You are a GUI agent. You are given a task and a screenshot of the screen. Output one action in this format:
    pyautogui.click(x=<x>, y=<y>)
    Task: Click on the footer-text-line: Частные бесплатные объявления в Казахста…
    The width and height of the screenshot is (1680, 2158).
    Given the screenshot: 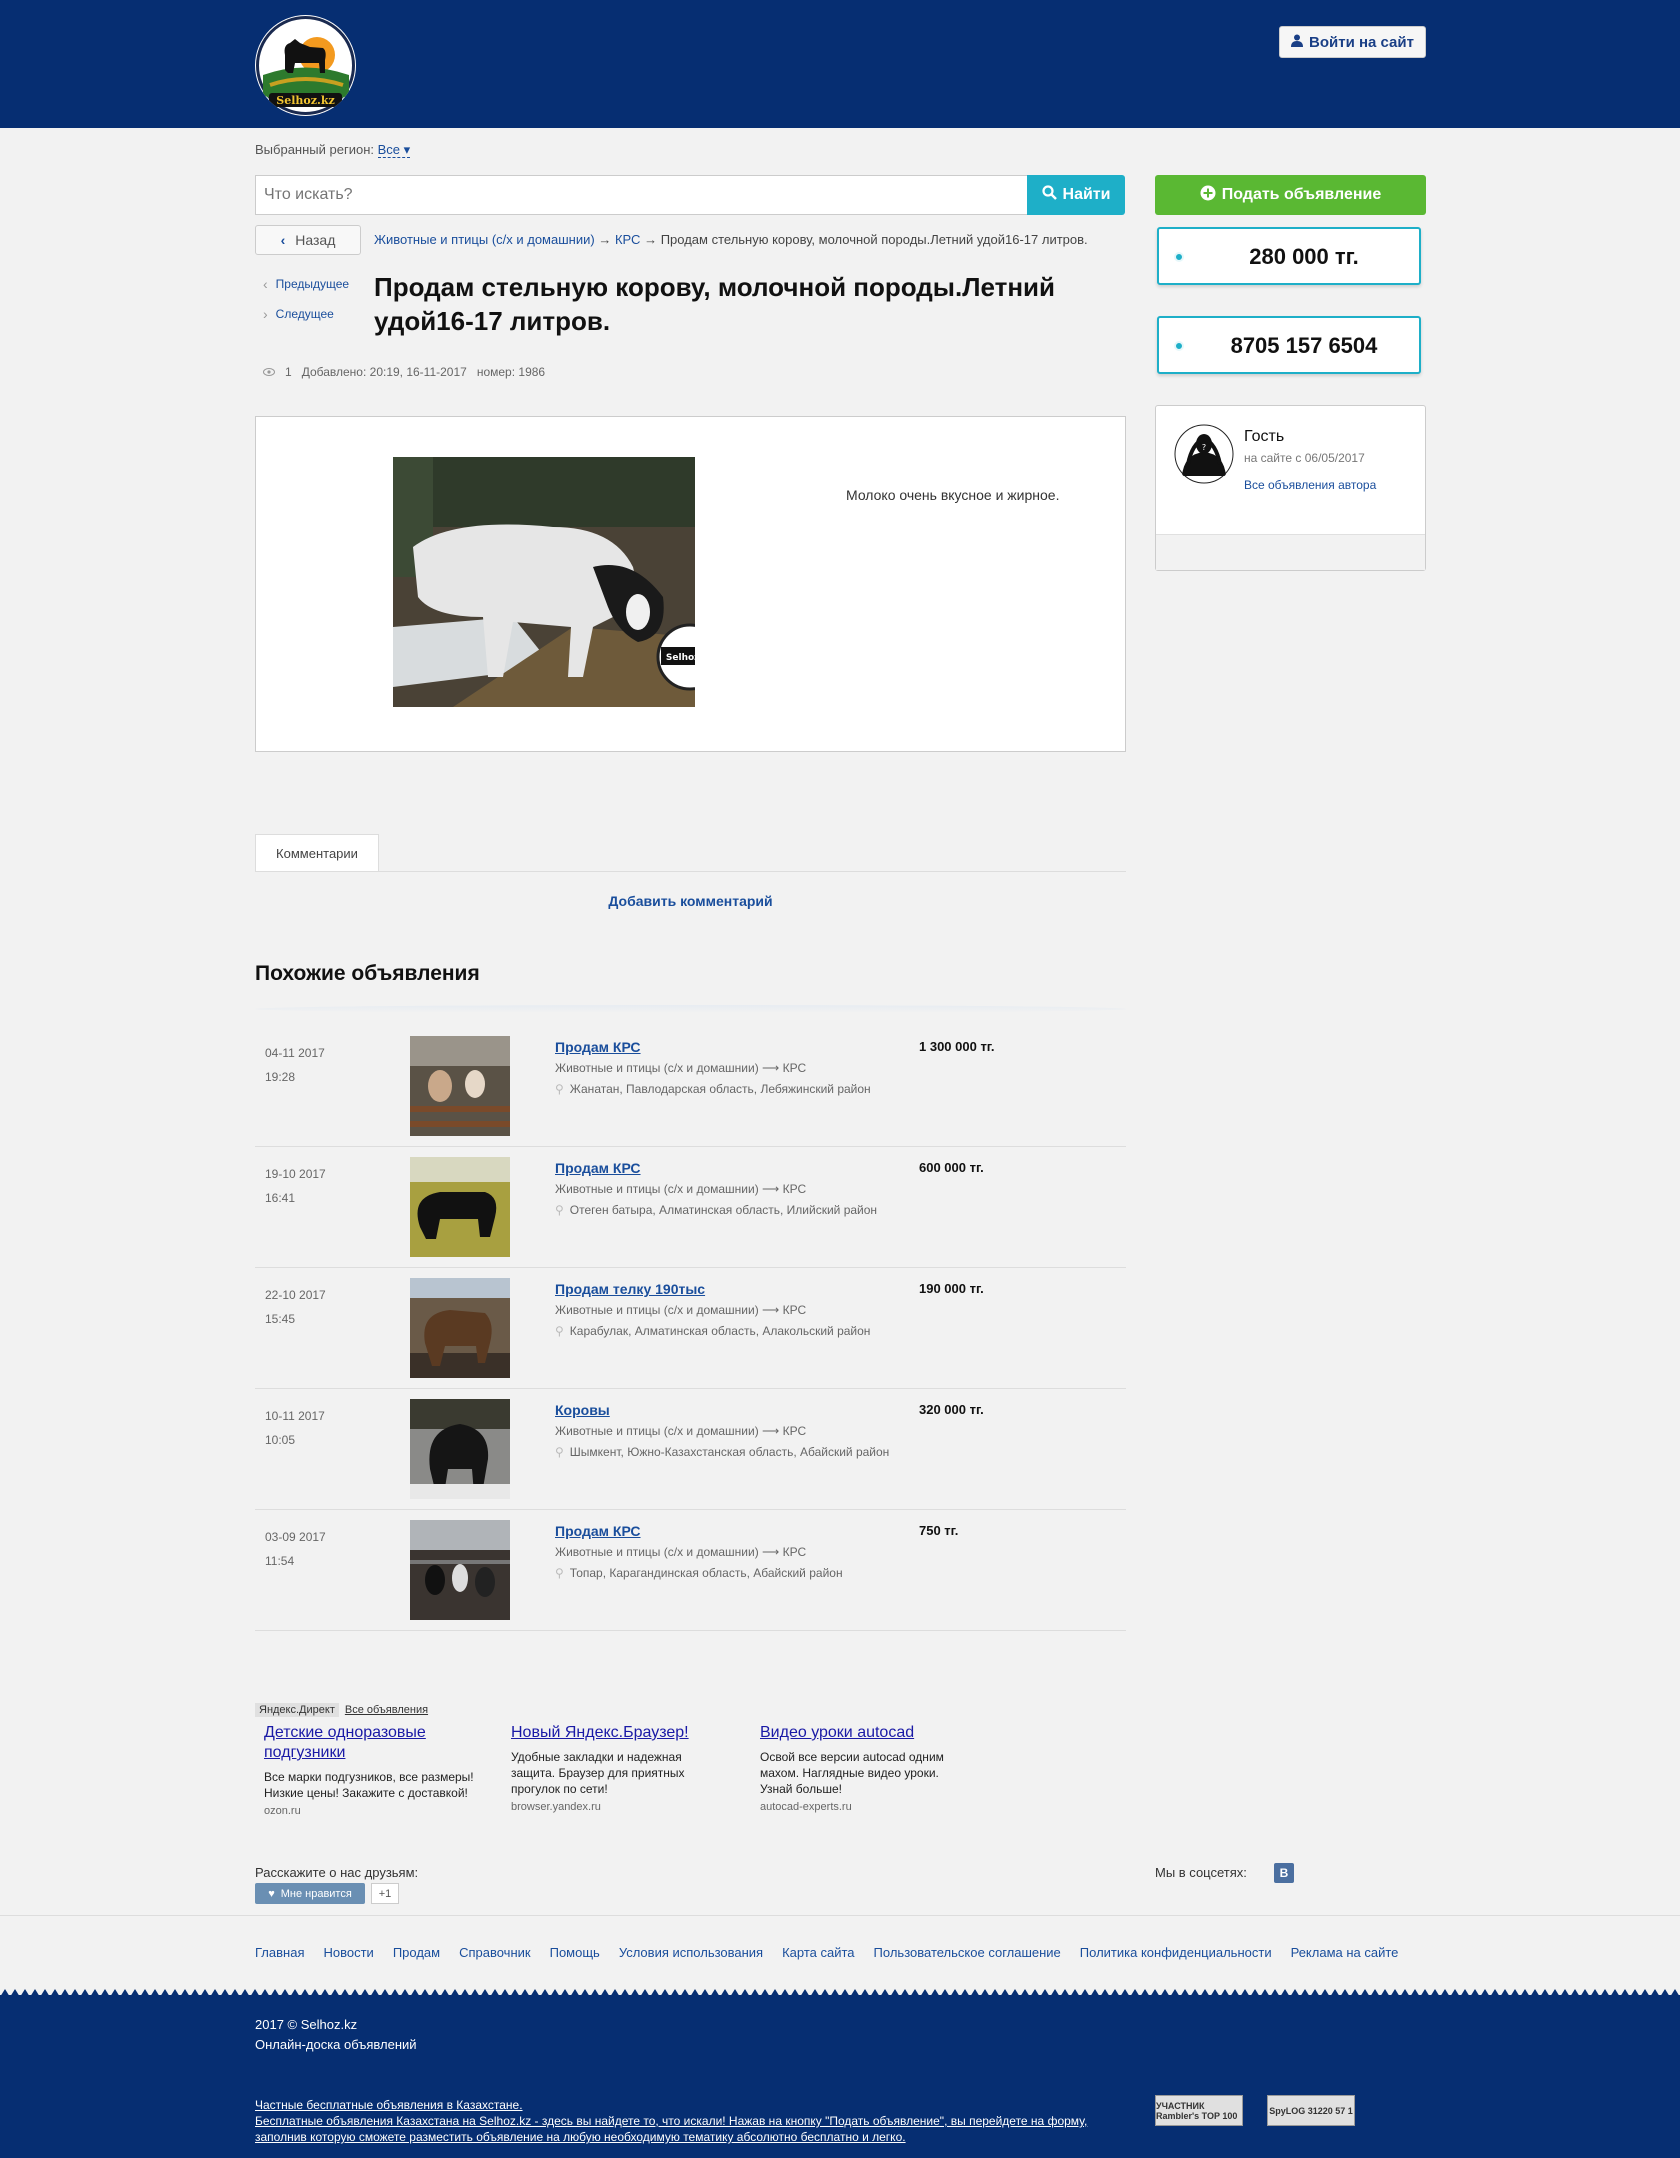 What is the action you would take?
    pyautogui.click(x=671, y=2105)
    